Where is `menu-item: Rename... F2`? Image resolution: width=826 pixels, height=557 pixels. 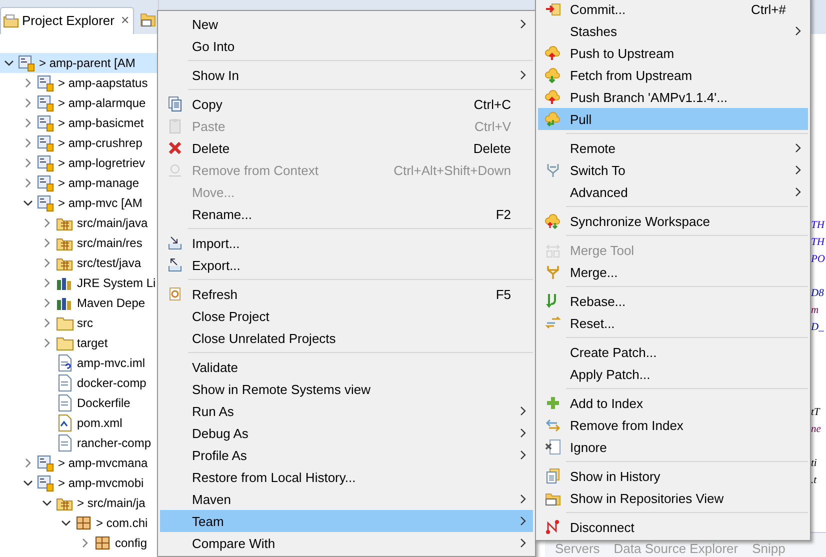
menu-item: Rename... F2 is located at coordinates (346, 214).